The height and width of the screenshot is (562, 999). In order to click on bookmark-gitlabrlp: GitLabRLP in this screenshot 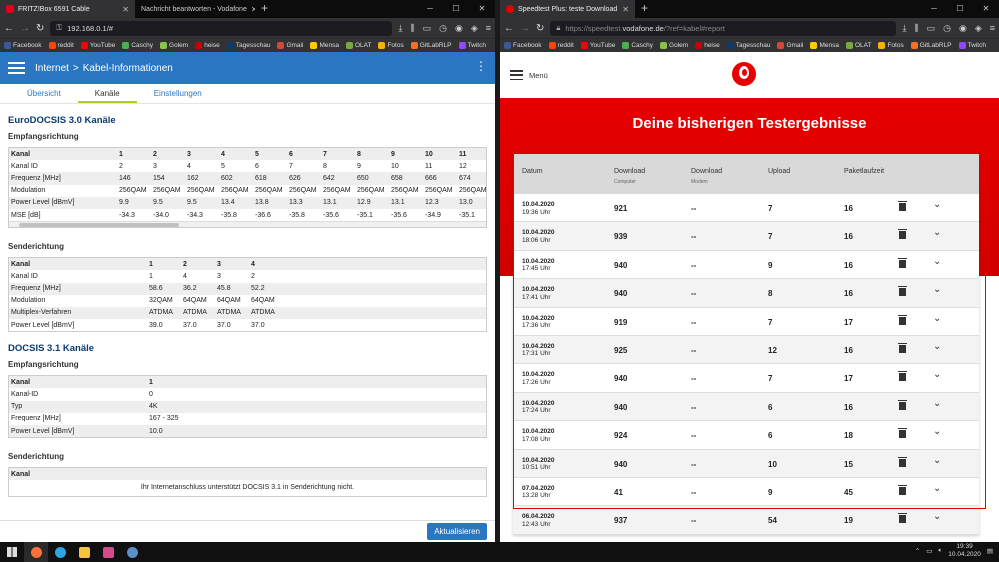, I will do `click(931, 45)`.